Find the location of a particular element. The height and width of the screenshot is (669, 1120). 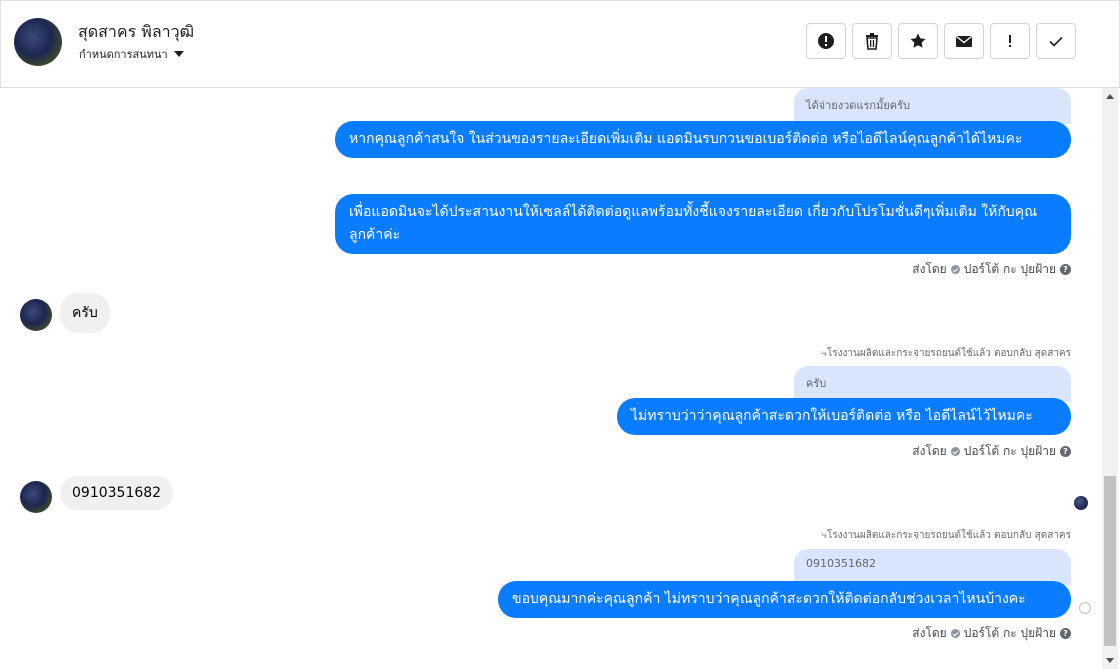

message-text: ครับ is located at coordinates (85, 313).